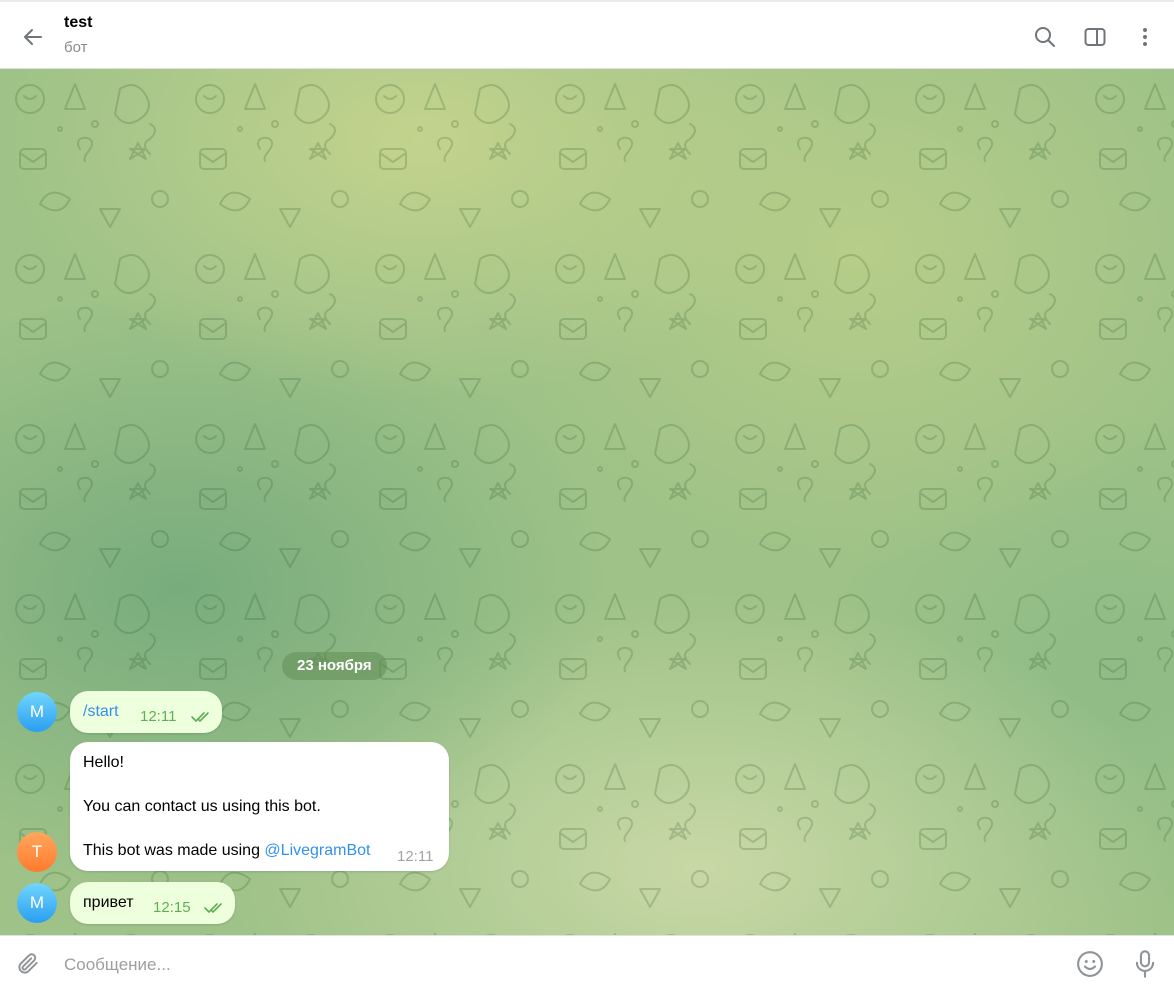 The height and width of the screenshot is (991, 1174). I want to click on search-icon, so click(1045, 37).